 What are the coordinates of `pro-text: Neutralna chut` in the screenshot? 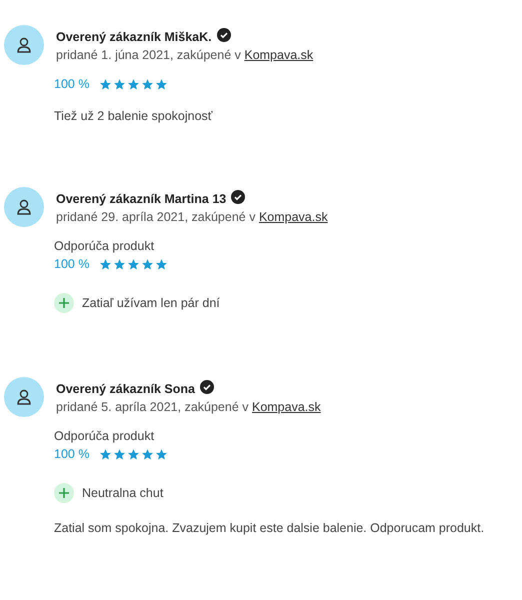 It's located at (123, 493).